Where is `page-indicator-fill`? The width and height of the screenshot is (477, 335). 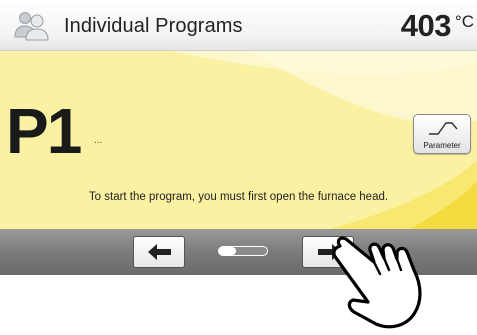 page-indicator-fill is located at coordinates (227, 251).